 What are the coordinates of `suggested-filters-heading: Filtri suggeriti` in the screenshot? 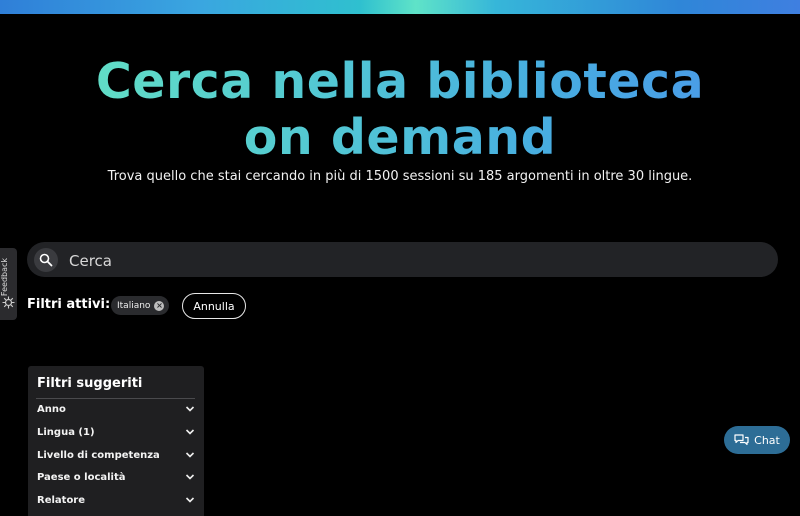 It's located at (90, 383).